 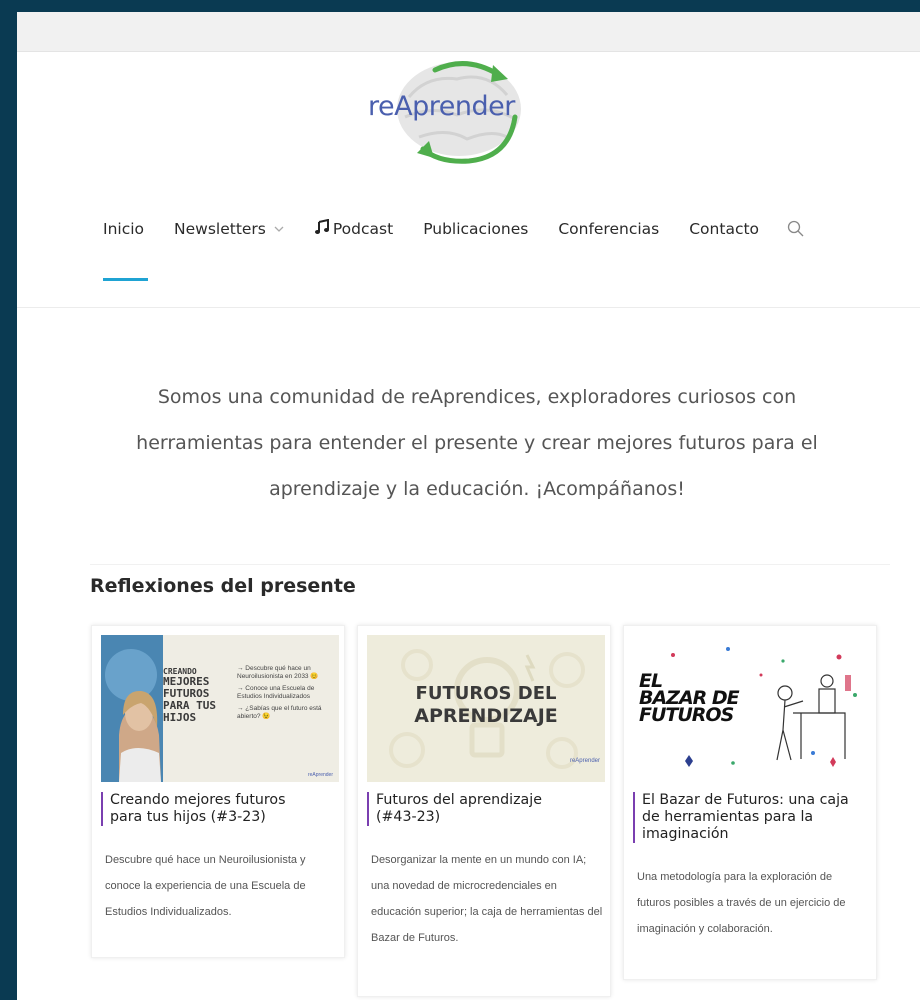 I want to click on nav-item-conferencias: Conferencias, so click(x=608, y=229).